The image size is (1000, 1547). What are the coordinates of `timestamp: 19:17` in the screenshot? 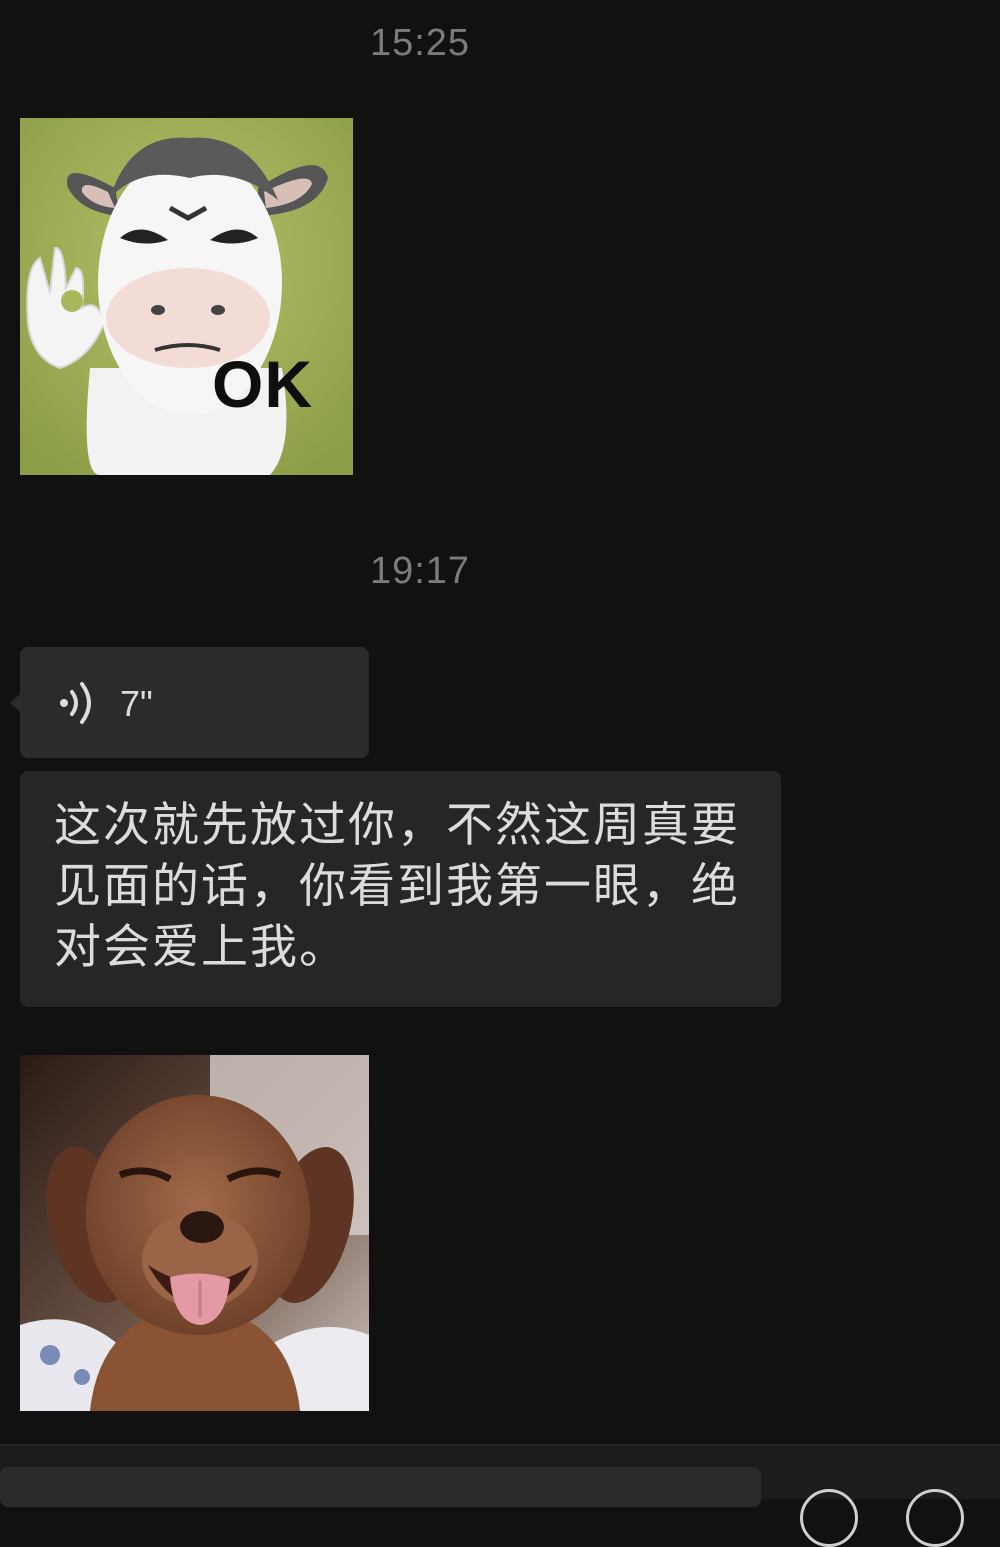 It's located at (420, 571).